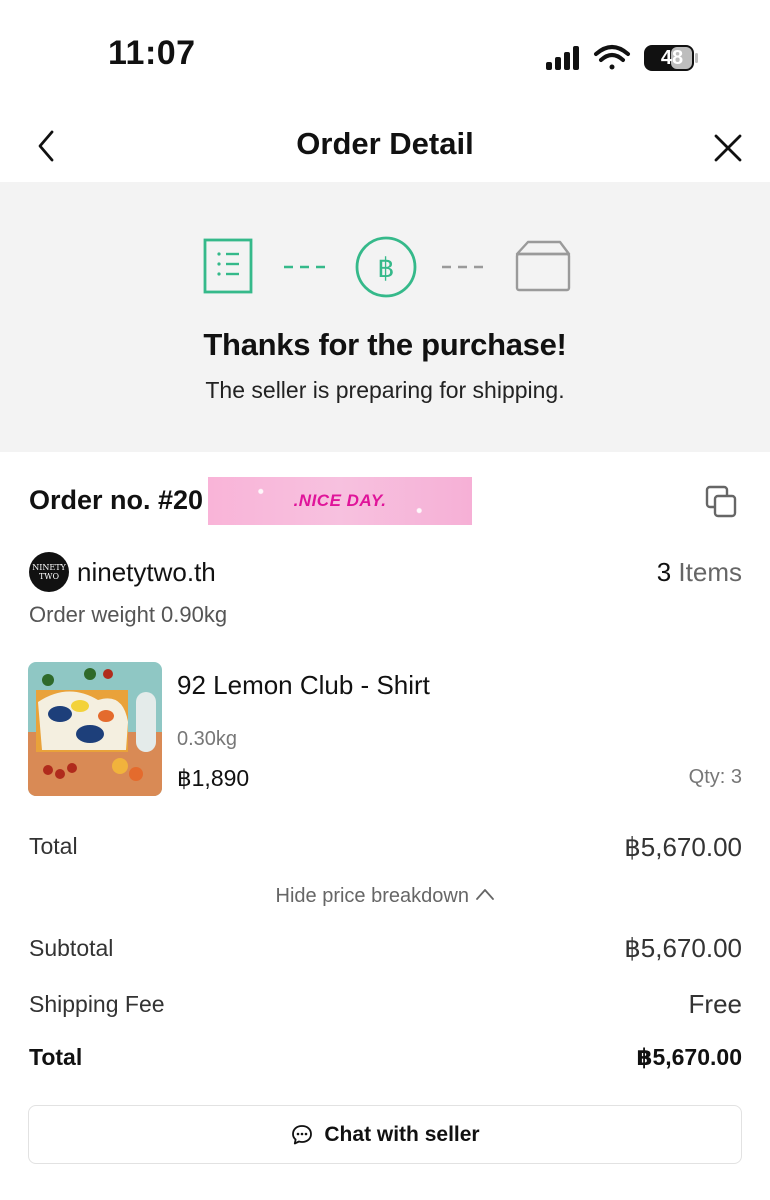 Image resolution: width=770 pixels, height=1200 pixels. Describe the element at coordinates (385, 344) in the screenshot. I see `thanks-heading: Thanks for the purchase!` at that location.